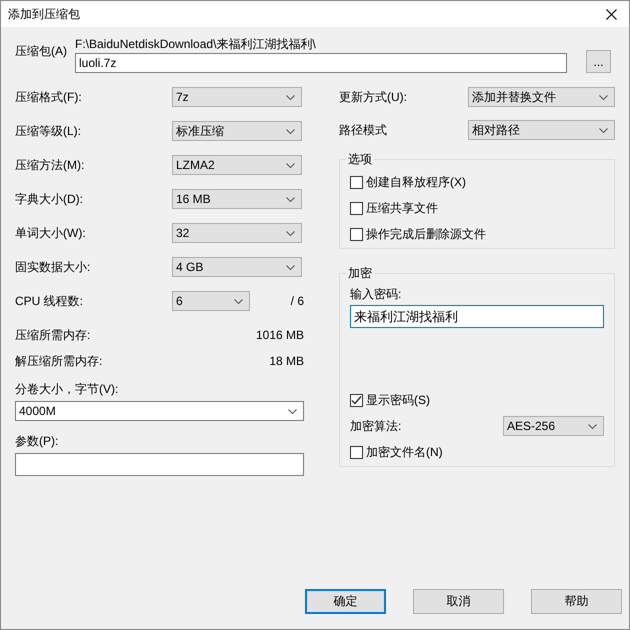  I want to click on field-label: 压缩方法(M):, so click(50, 165).